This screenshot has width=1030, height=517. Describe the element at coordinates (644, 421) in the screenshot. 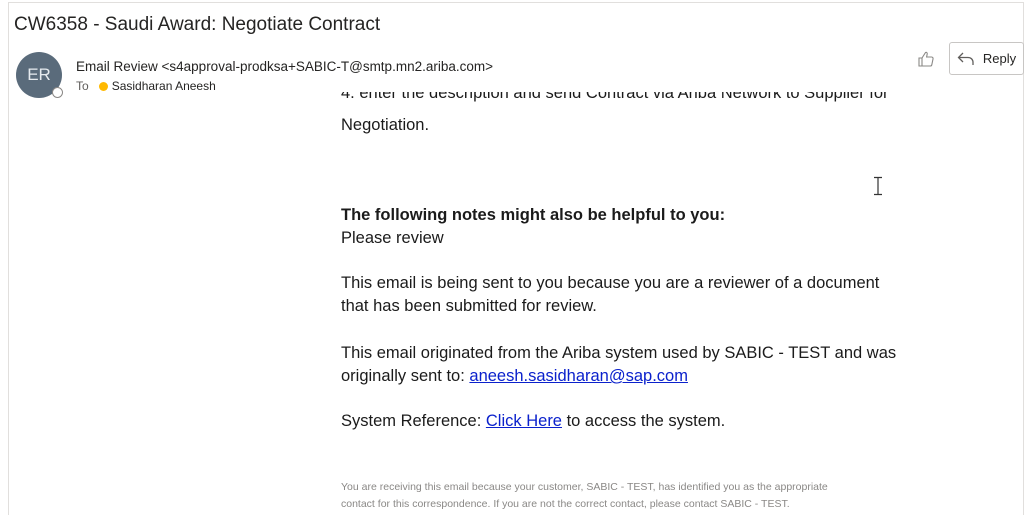

I see `sysref-suffix: to access the system.` at that location.